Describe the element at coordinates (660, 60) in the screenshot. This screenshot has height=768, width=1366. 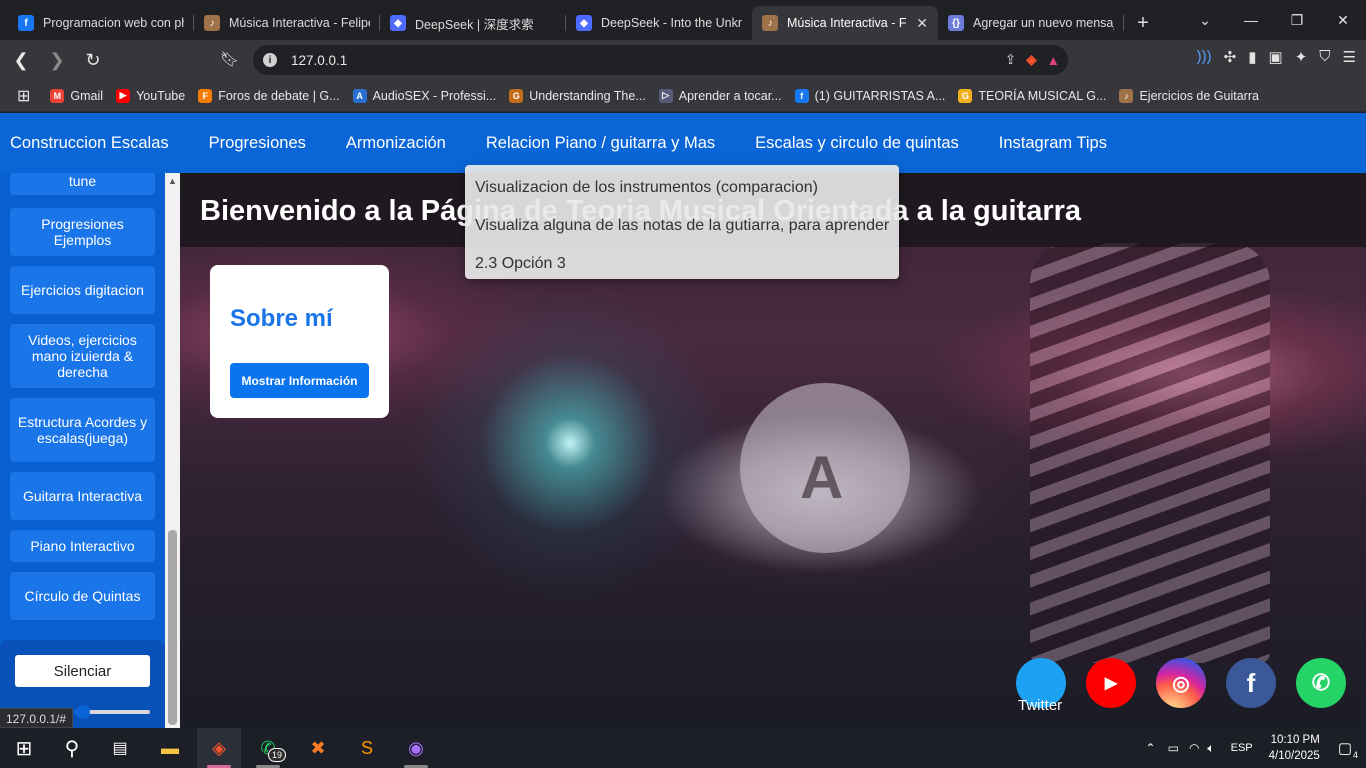
I see `address-bar: i 127.0.0.1 ⇪ ◈ ▲` at that location.